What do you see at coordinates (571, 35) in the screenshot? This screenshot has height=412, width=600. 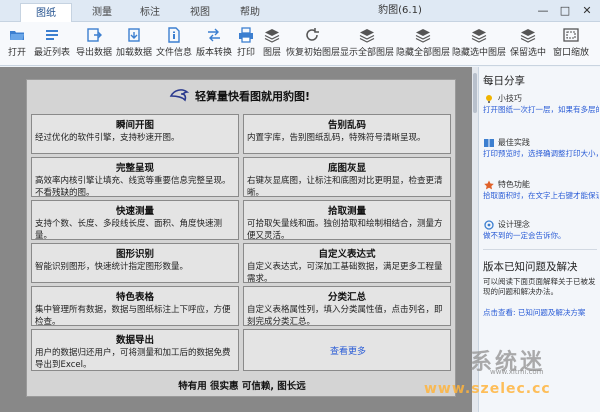 I see `zoom-window-icon` at bounding box center [571, 35].